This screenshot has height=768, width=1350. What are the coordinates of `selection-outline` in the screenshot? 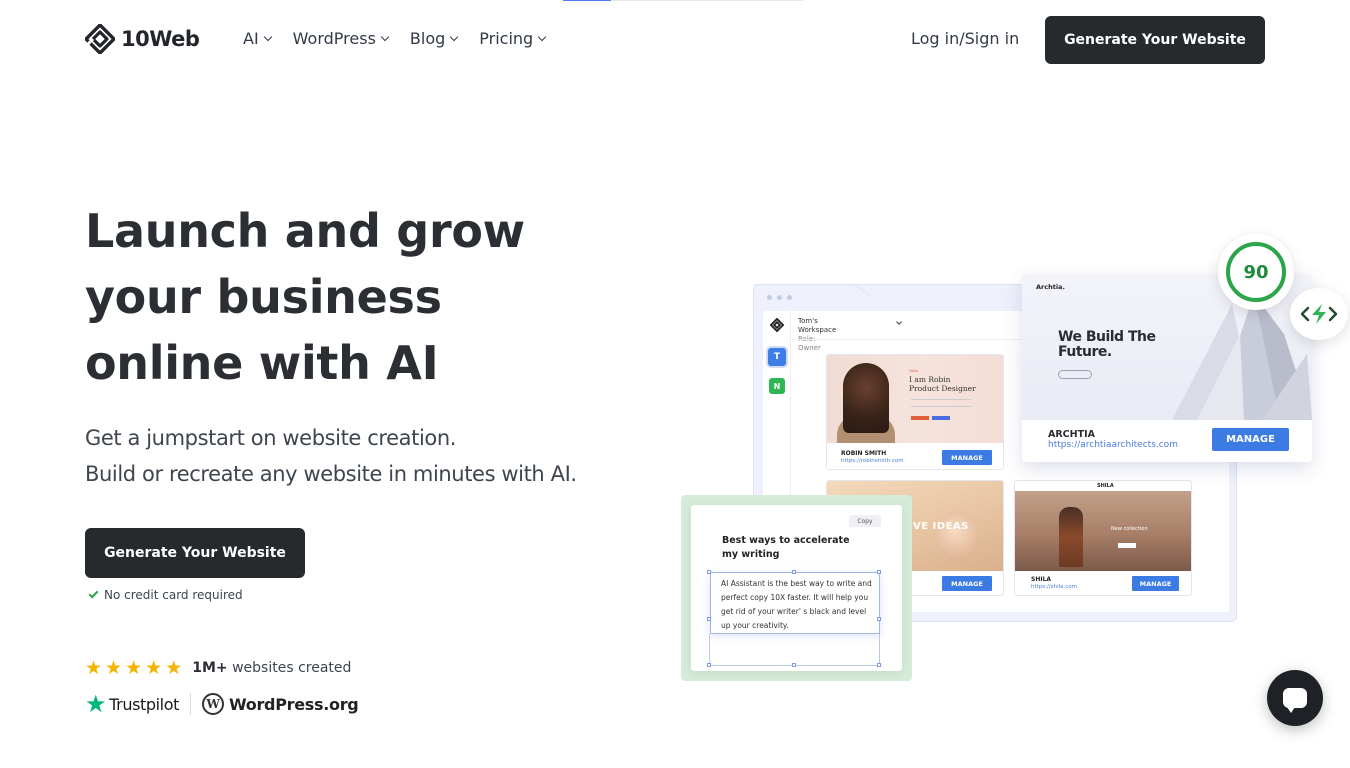 It's located at (794, 650).